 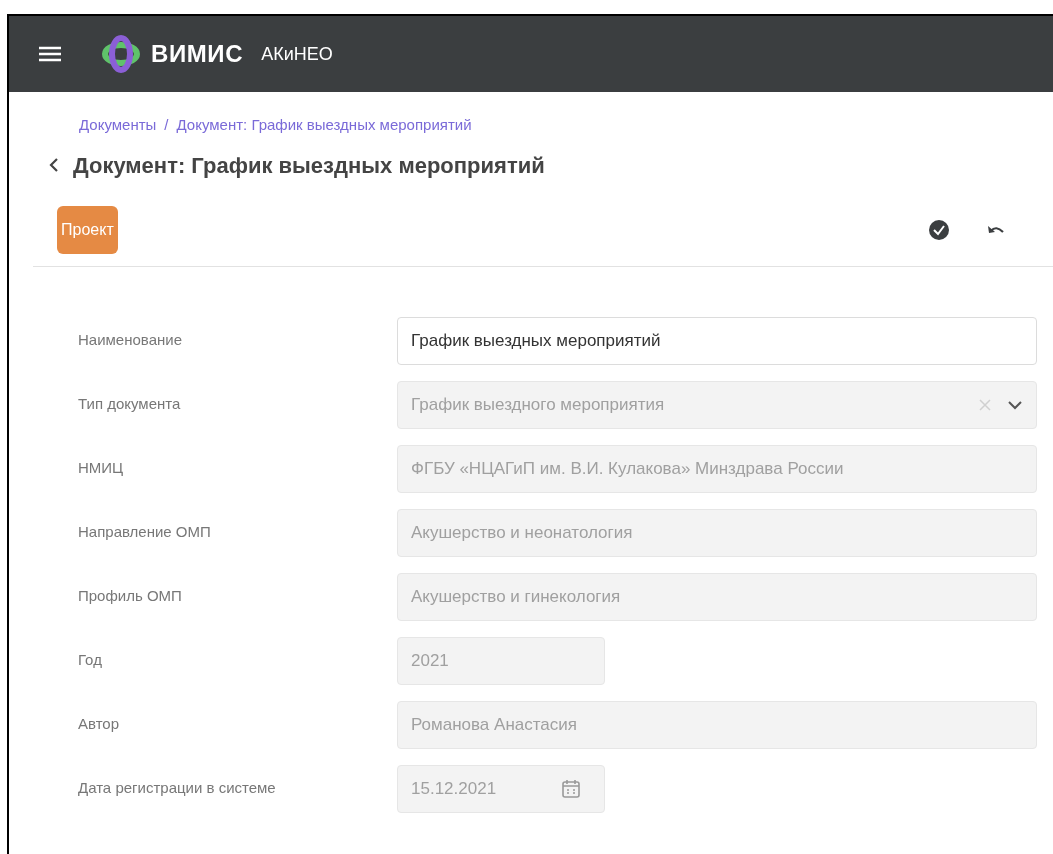 What do you see at coordinates (309, 165) in the screenshot?
I see `page-title: Документ: График выездных мероприятий` at bounding box center [309, 165].